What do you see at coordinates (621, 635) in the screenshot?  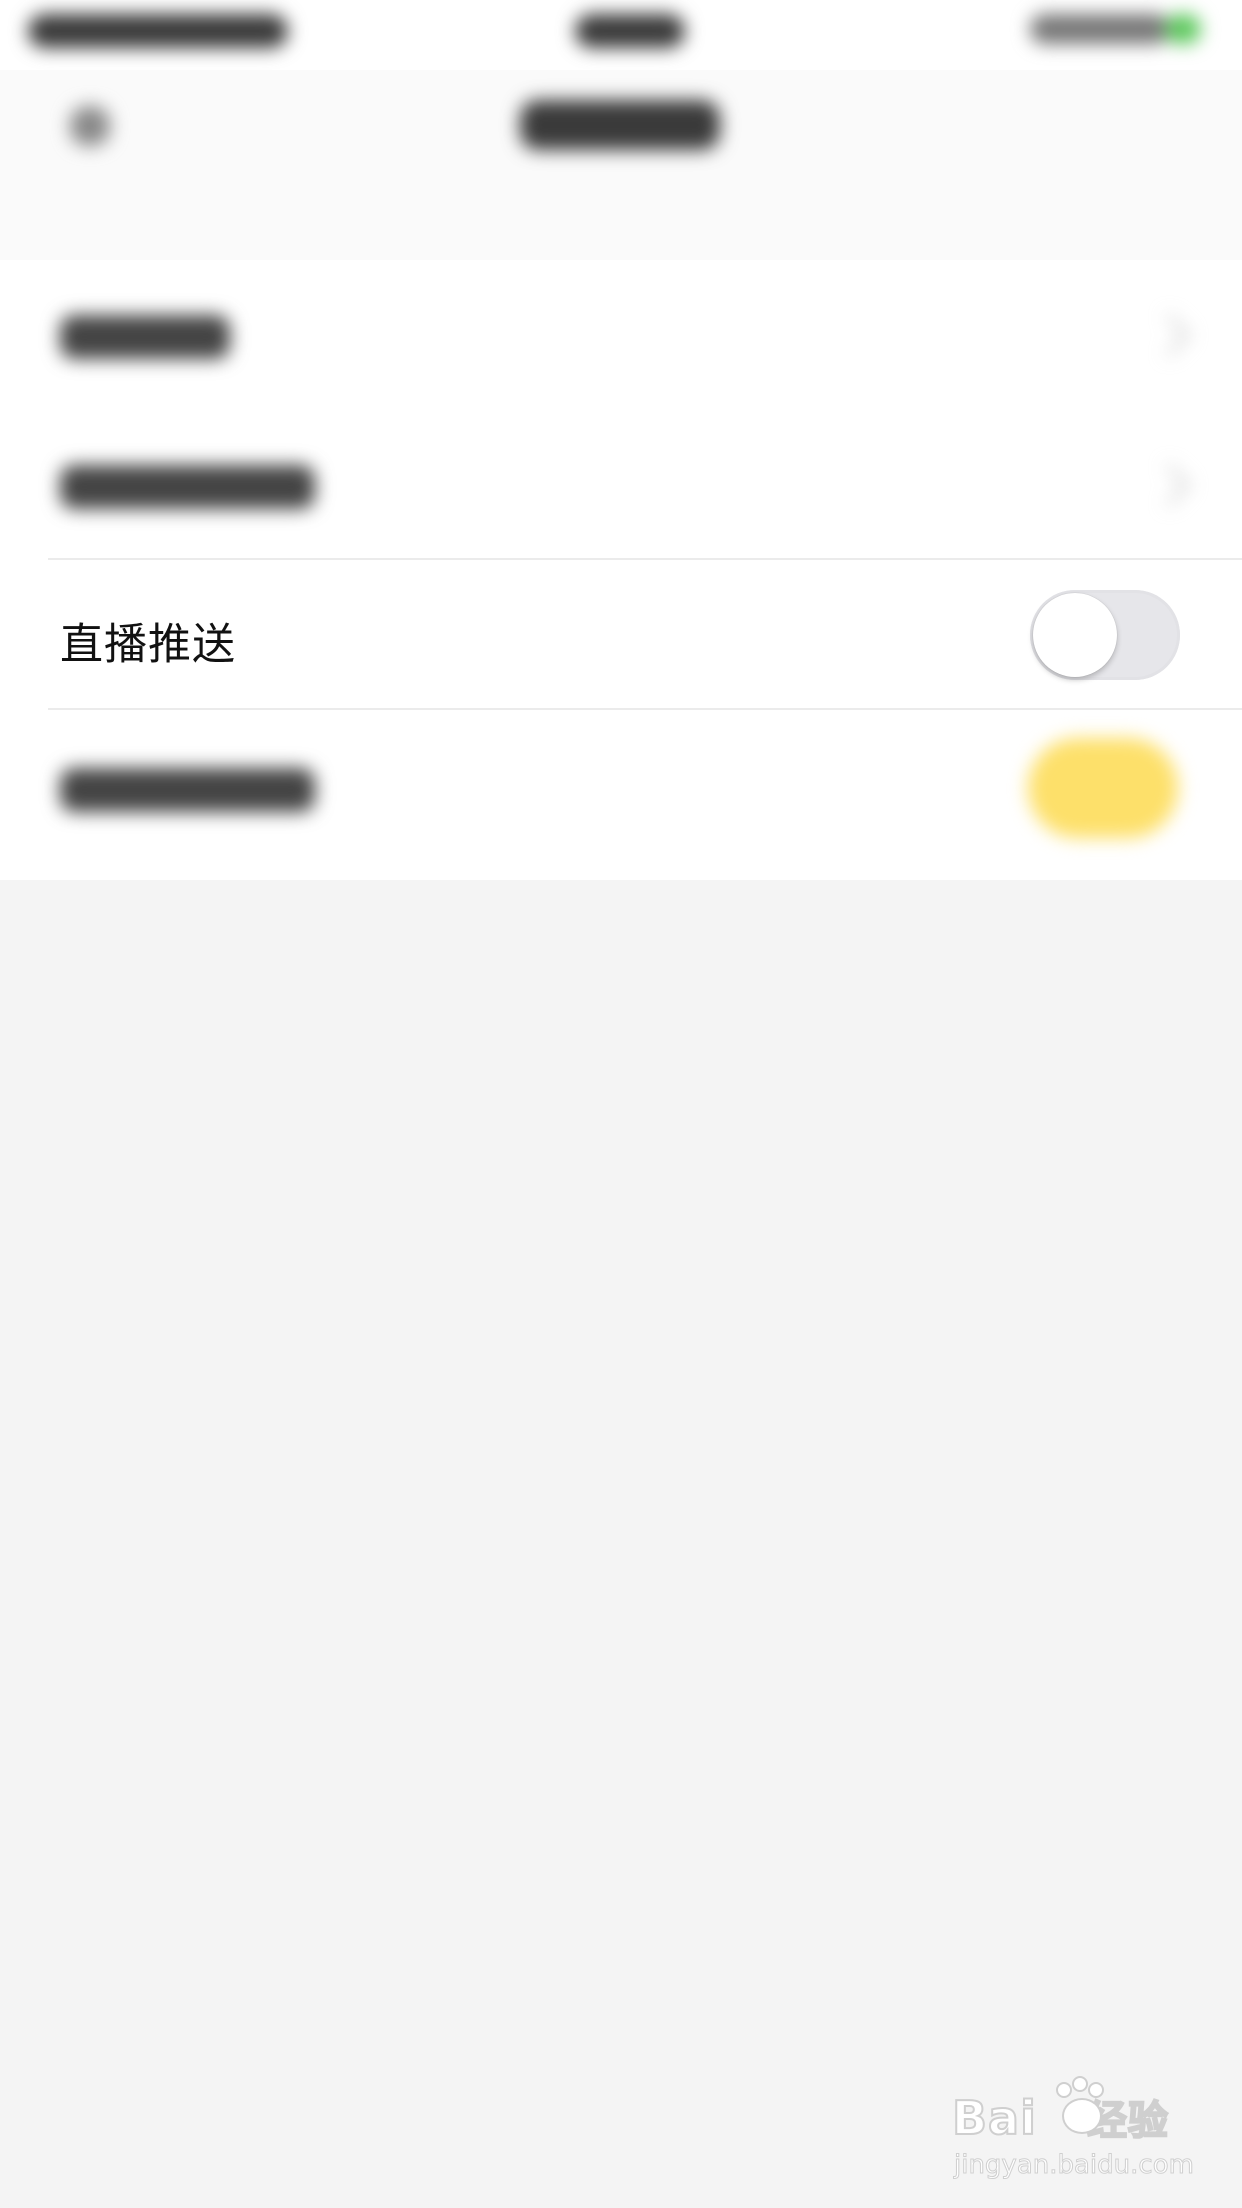 I see `live-push-row: 直播推送` at bounding box center [621, 635].